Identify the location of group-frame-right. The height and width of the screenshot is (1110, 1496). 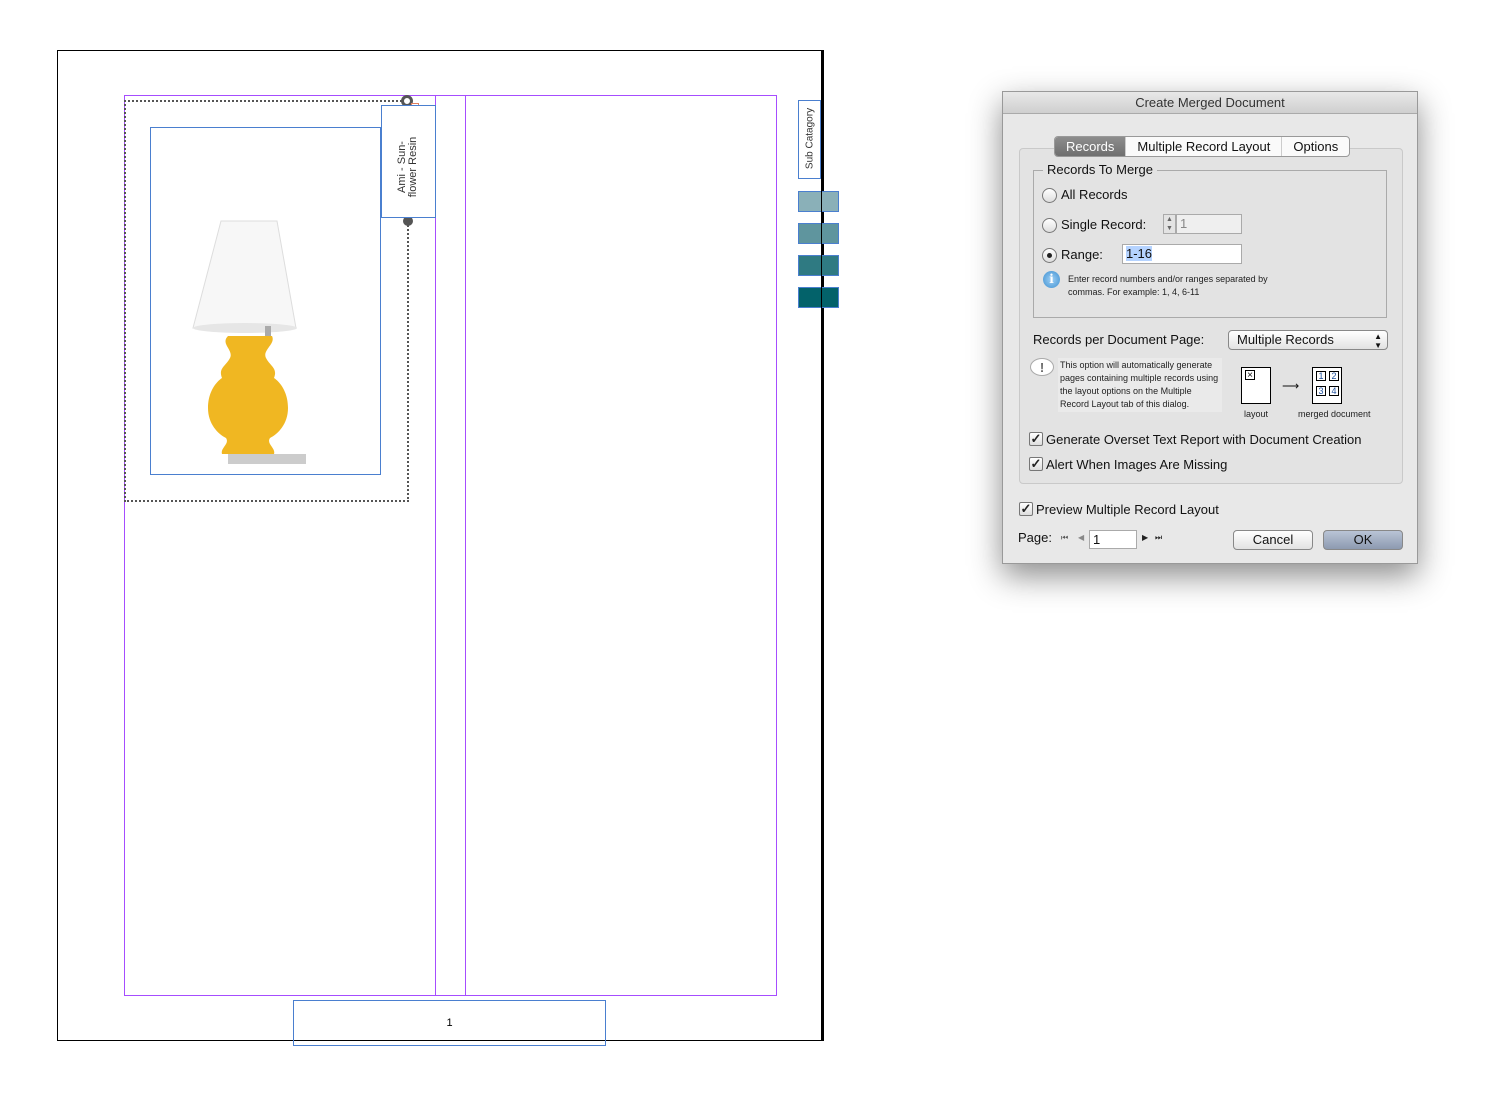
(408, 362).